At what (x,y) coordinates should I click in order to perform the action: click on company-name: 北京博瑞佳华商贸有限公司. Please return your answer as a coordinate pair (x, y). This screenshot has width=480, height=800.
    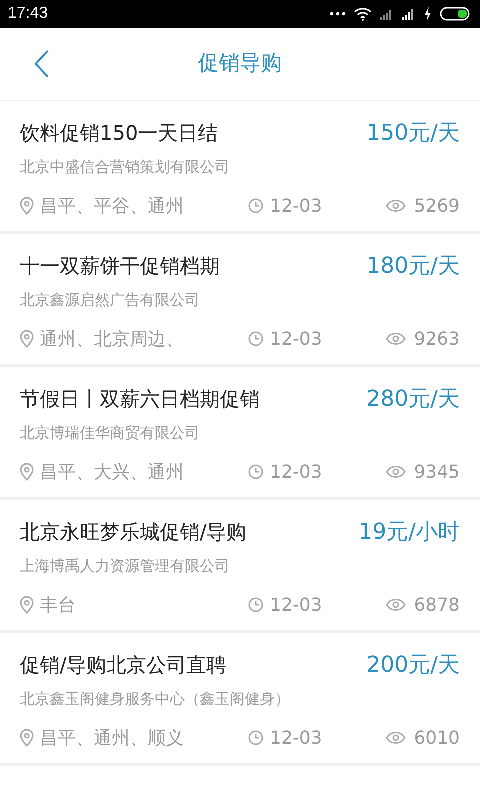
    Looking at the image, I should click on (110, 433).